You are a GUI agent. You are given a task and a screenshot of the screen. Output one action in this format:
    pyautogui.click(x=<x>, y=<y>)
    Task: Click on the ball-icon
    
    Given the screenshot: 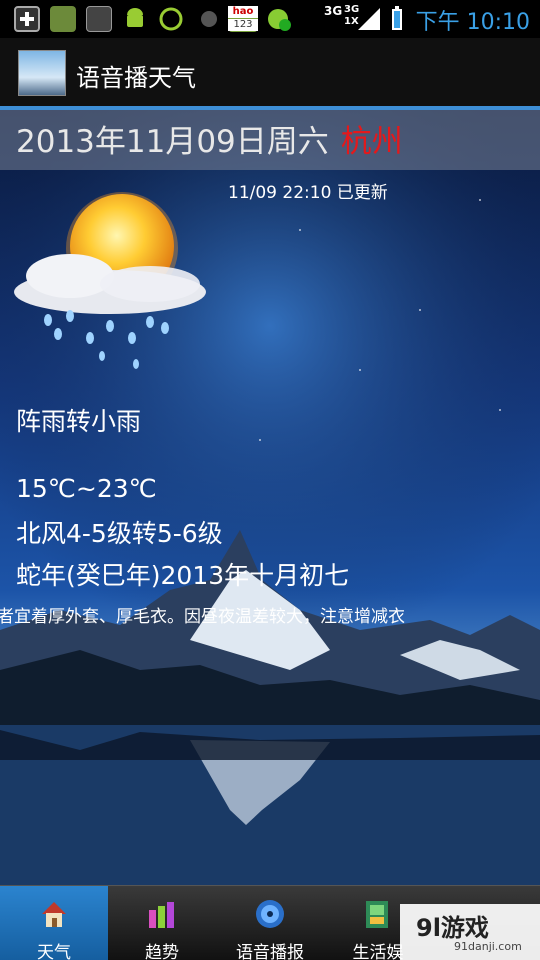 What is the action you would take?
    pyautogui.click(x=209, y=19)
    